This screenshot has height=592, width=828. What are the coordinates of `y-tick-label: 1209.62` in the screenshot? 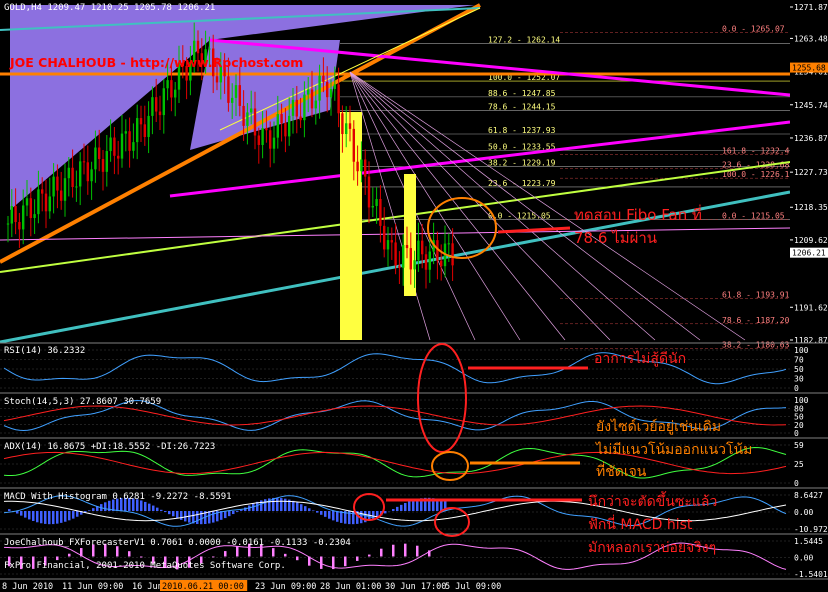 It's located at (811, 240).